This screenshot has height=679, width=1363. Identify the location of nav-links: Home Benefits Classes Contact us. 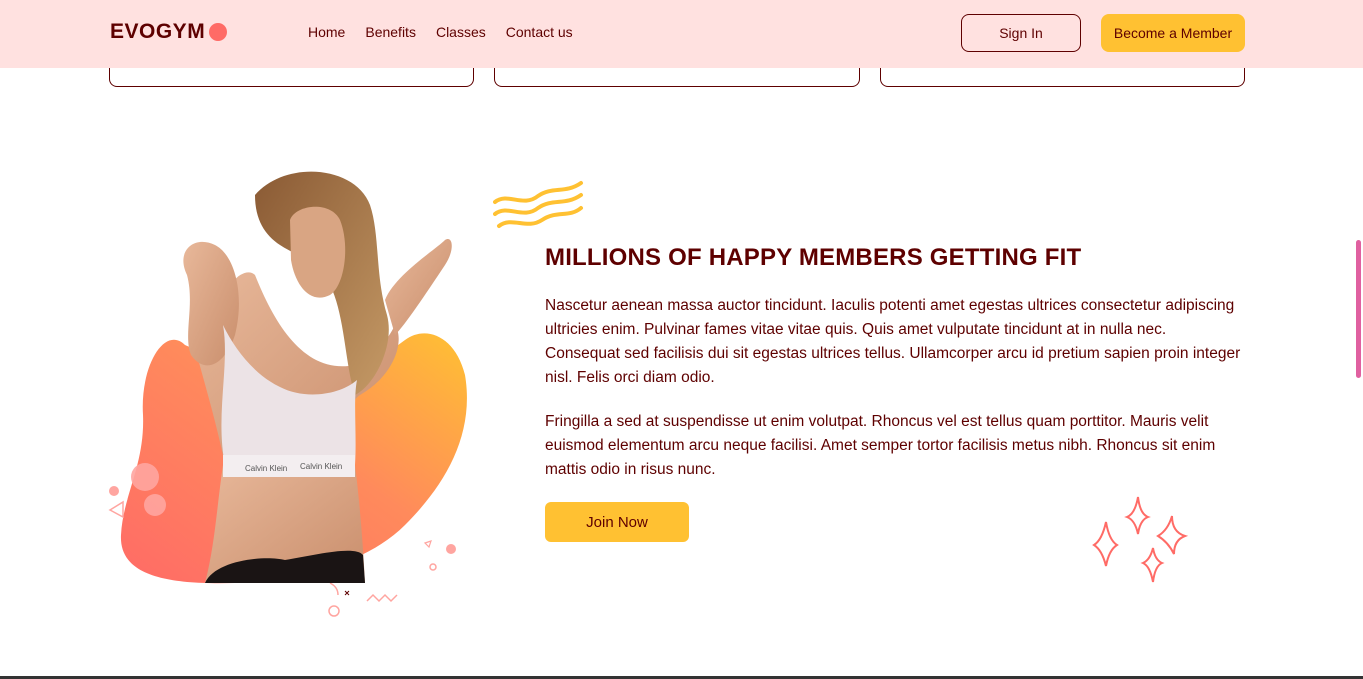
(440, 32).